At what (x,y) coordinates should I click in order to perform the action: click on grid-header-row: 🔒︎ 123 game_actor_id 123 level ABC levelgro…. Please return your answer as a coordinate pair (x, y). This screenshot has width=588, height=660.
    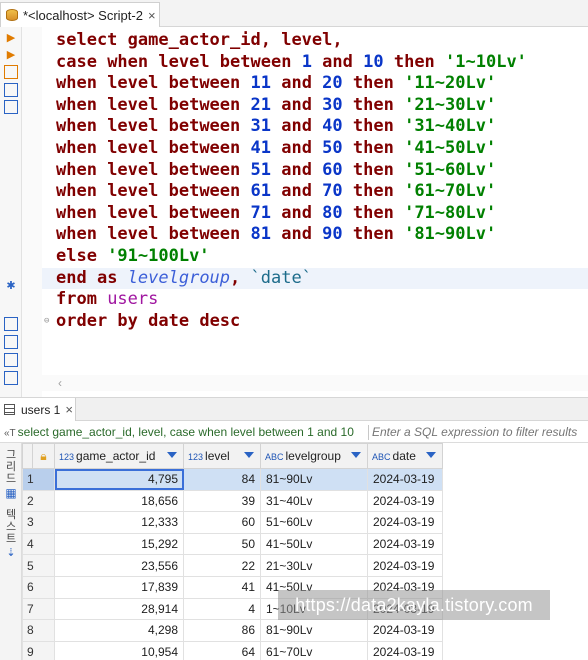
    Looking at the image, I should click on (232, 456).